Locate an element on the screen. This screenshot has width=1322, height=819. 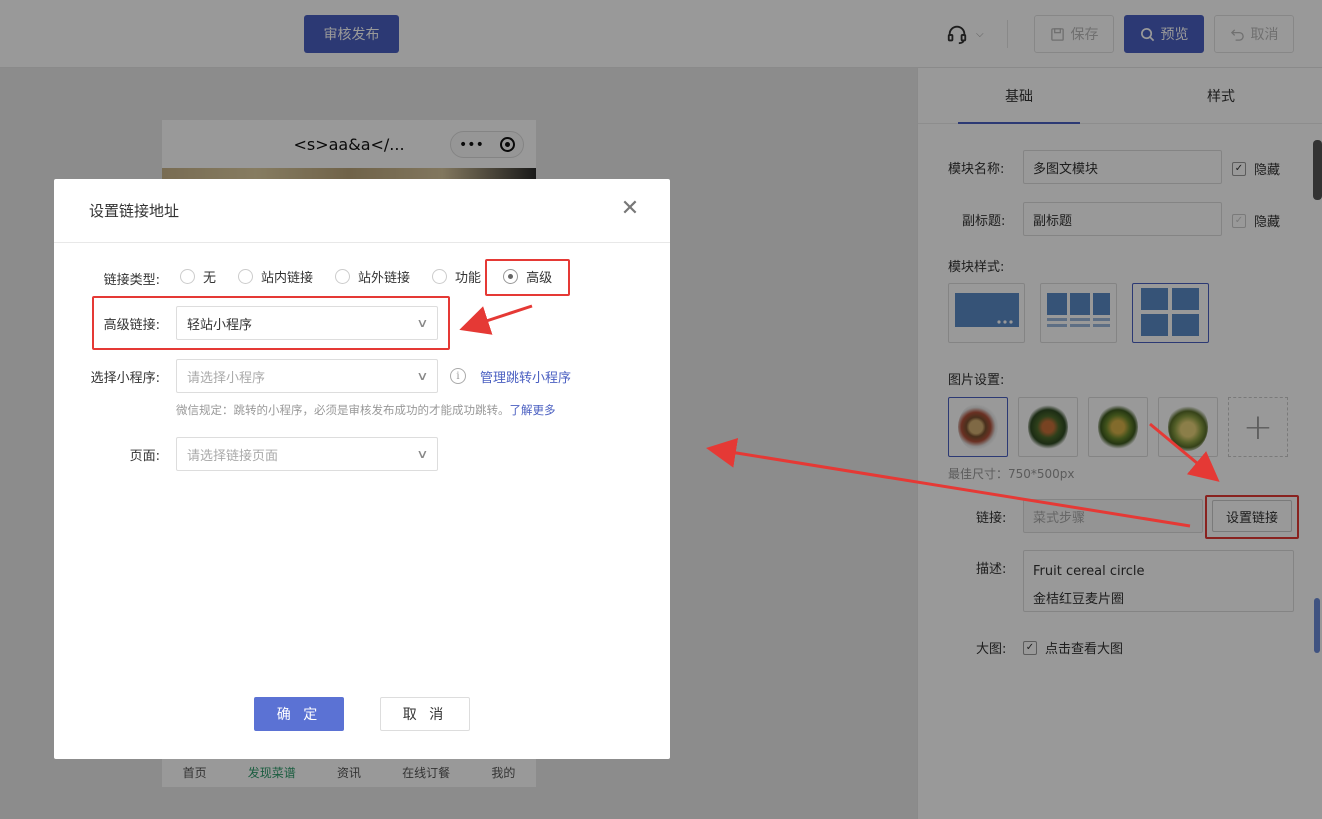
manage-mini-program-link: 管理跳转小程序 is located at coordinates (525, 376).